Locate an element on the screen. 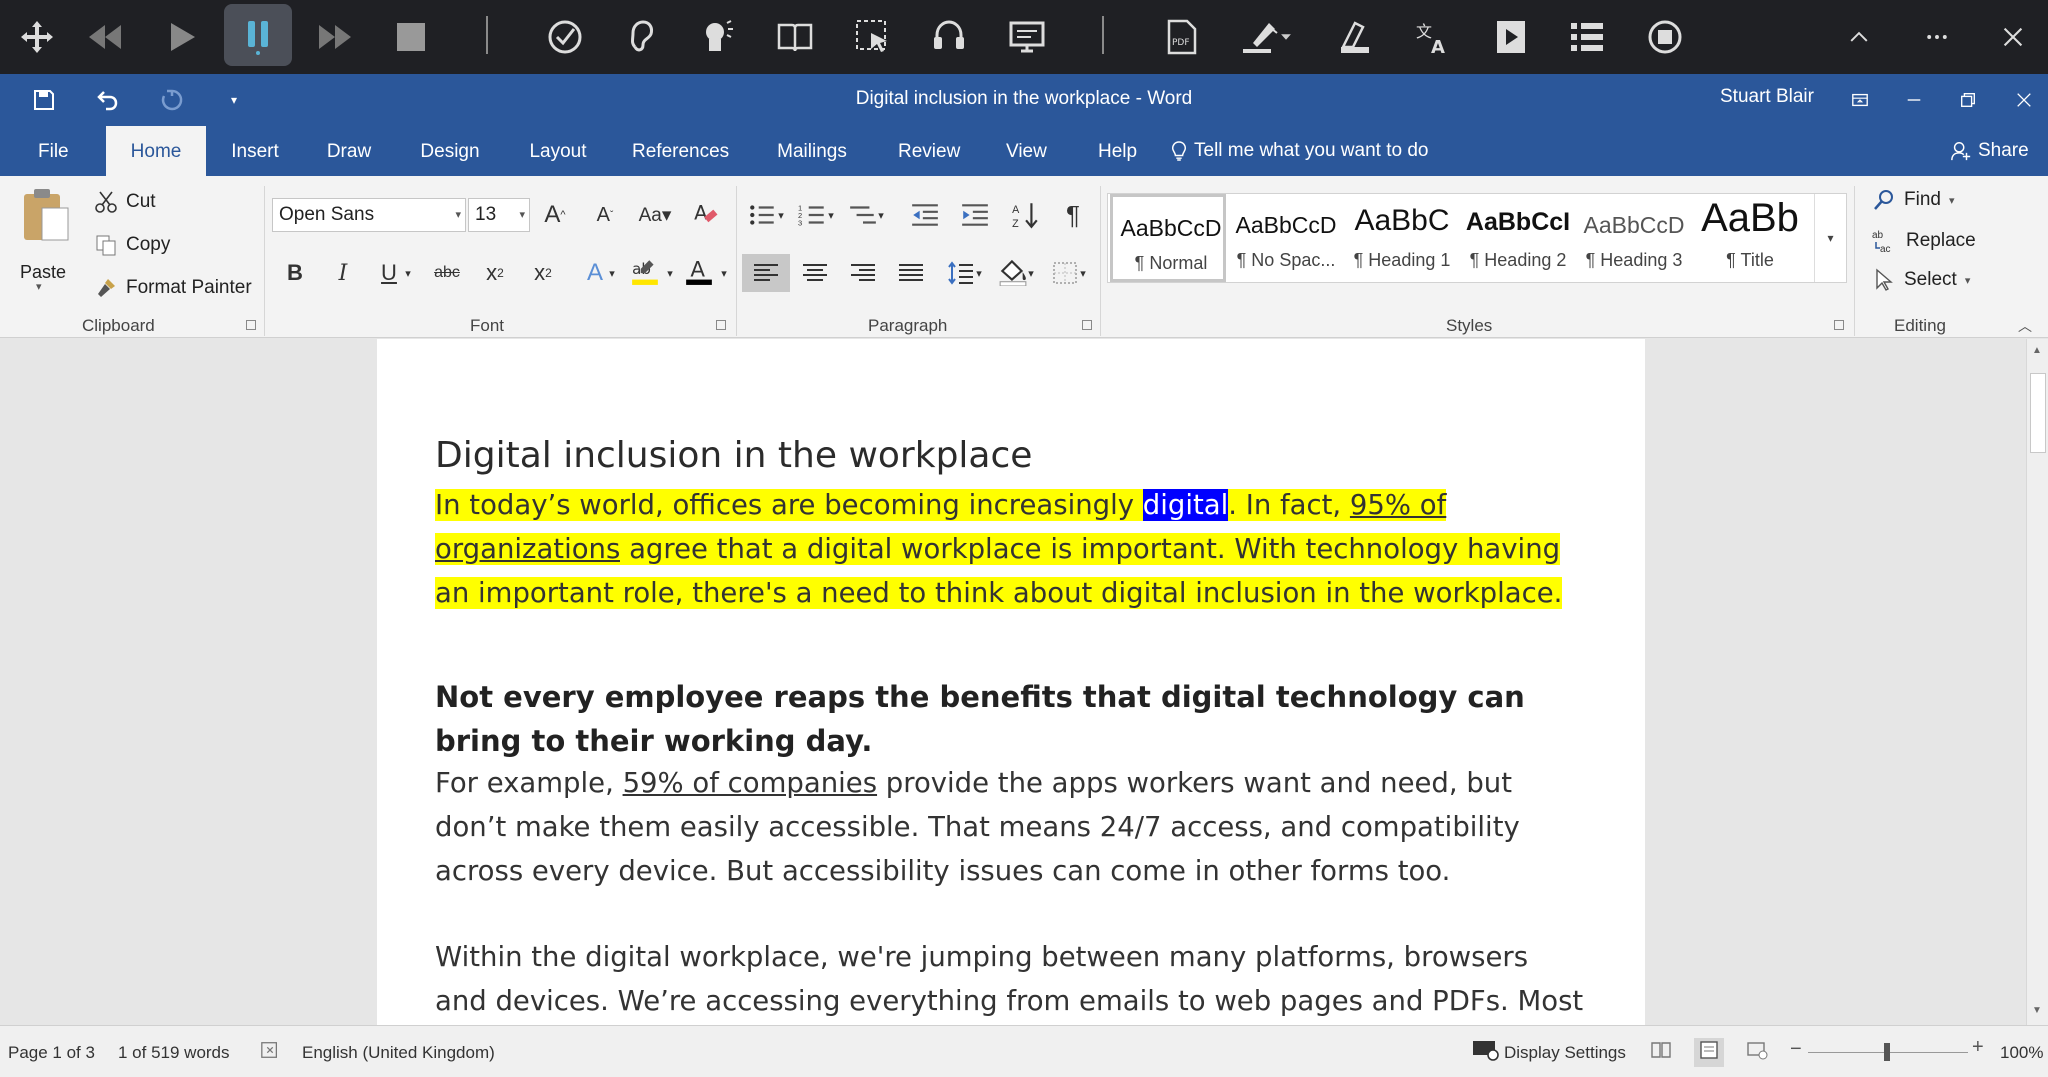 The height and width of the screenshot is (1077, 2048). bold-icon: B is located at coordinates (295, 273).